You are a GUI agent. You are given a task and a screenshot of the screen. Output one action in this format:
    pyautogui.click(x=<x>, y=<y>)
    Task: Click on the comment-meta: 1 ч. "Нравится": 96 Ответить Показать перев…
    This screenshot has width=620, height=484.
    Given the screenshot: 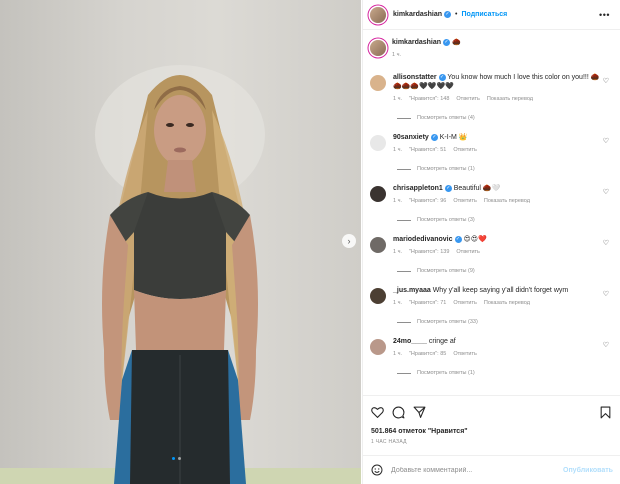 What is the action you would take?
    pyautogui.click(x=500, y=201)
    